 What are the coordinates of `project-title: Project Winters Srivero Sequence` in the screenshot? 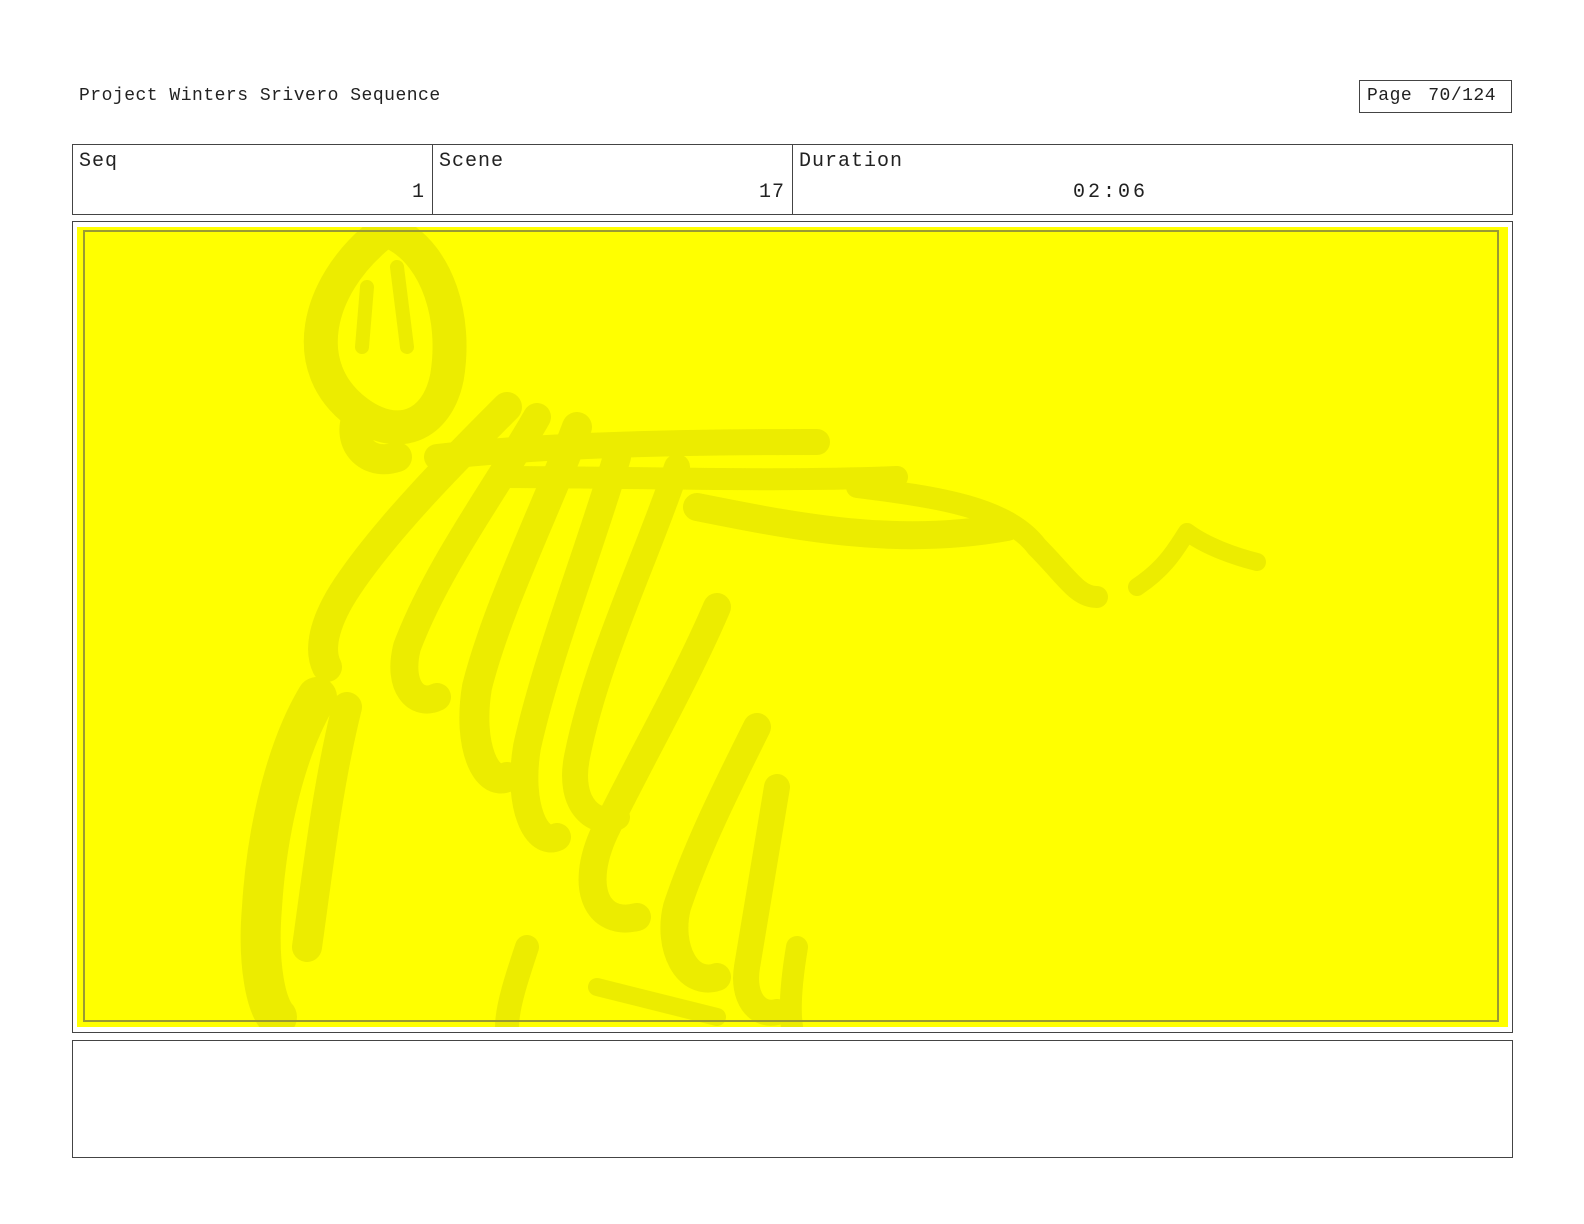 It's located at (260, 96).